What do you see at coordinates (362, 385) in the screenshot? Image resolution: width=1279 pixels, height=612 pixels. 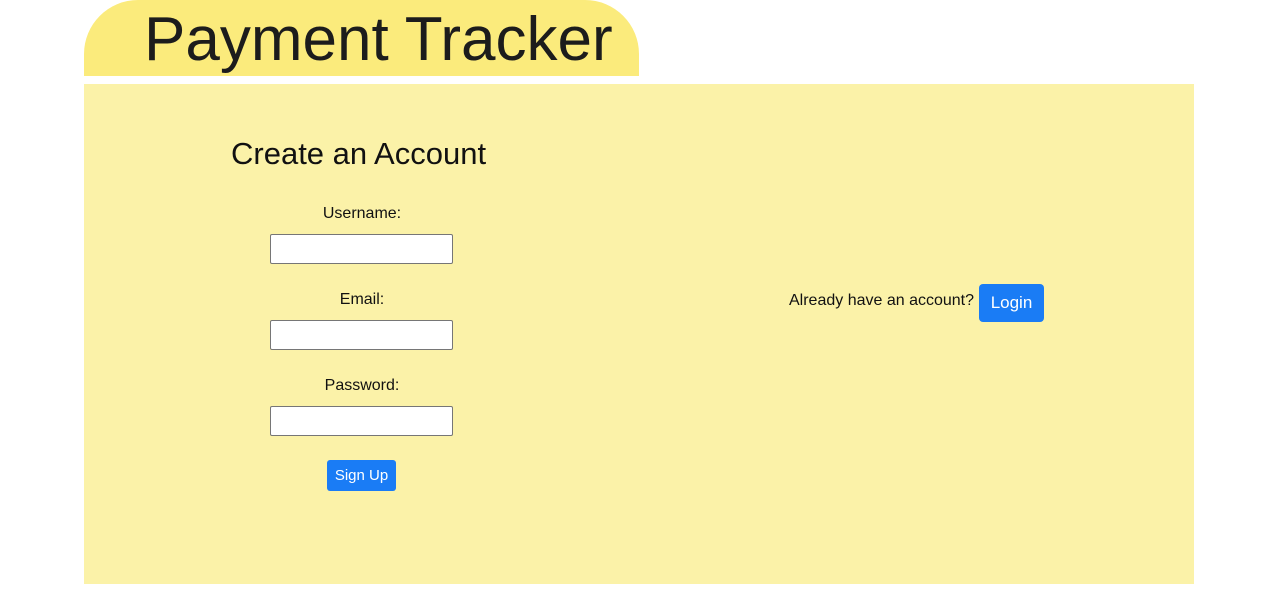 I see `password-label: Password:` at bounding box center [362, 385].